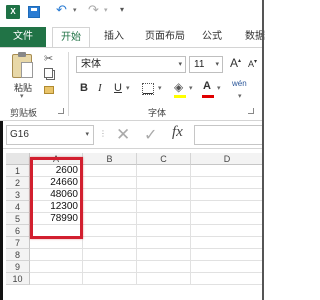 This screenshot has height=300, width=320. Describe the element at coordinates (49, 90) in the screenshot. I see `format-painter-icon` at that location.